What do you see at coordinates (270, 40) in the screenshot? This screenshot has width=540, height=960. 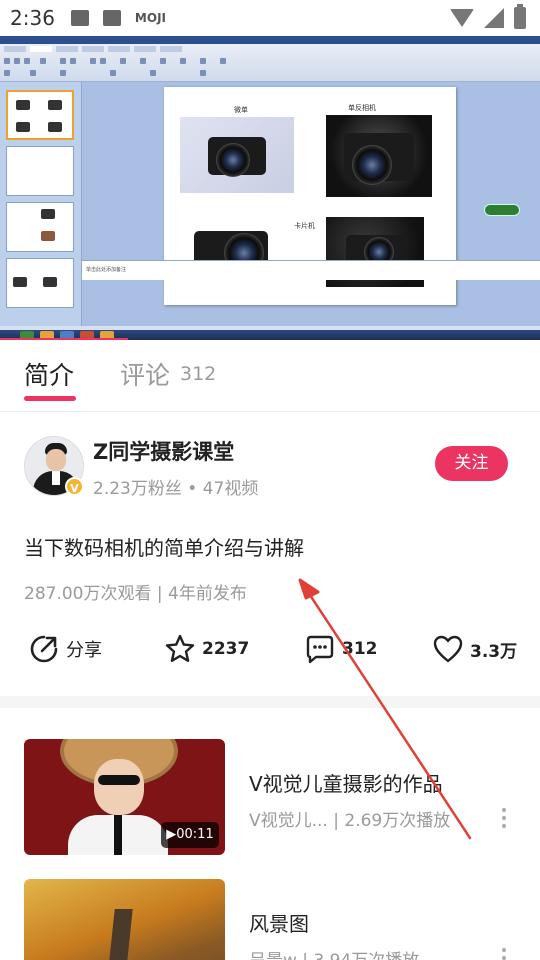 I see `ppt-title-bar` at bounding box center [270, 40].